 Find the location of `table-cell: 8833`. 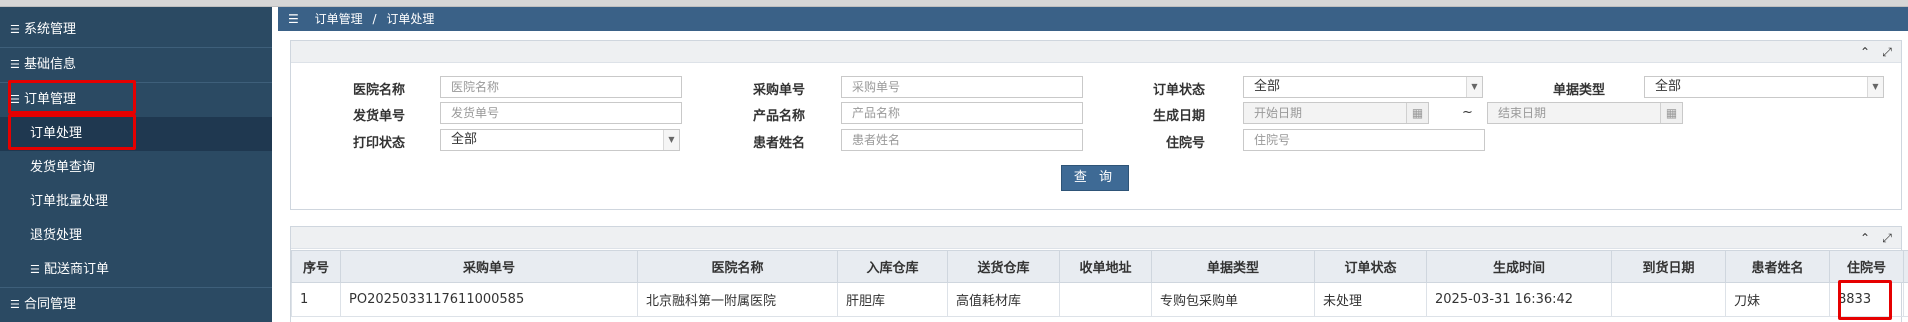

table-cell: 8833 is located at coordinates (1866, 299).